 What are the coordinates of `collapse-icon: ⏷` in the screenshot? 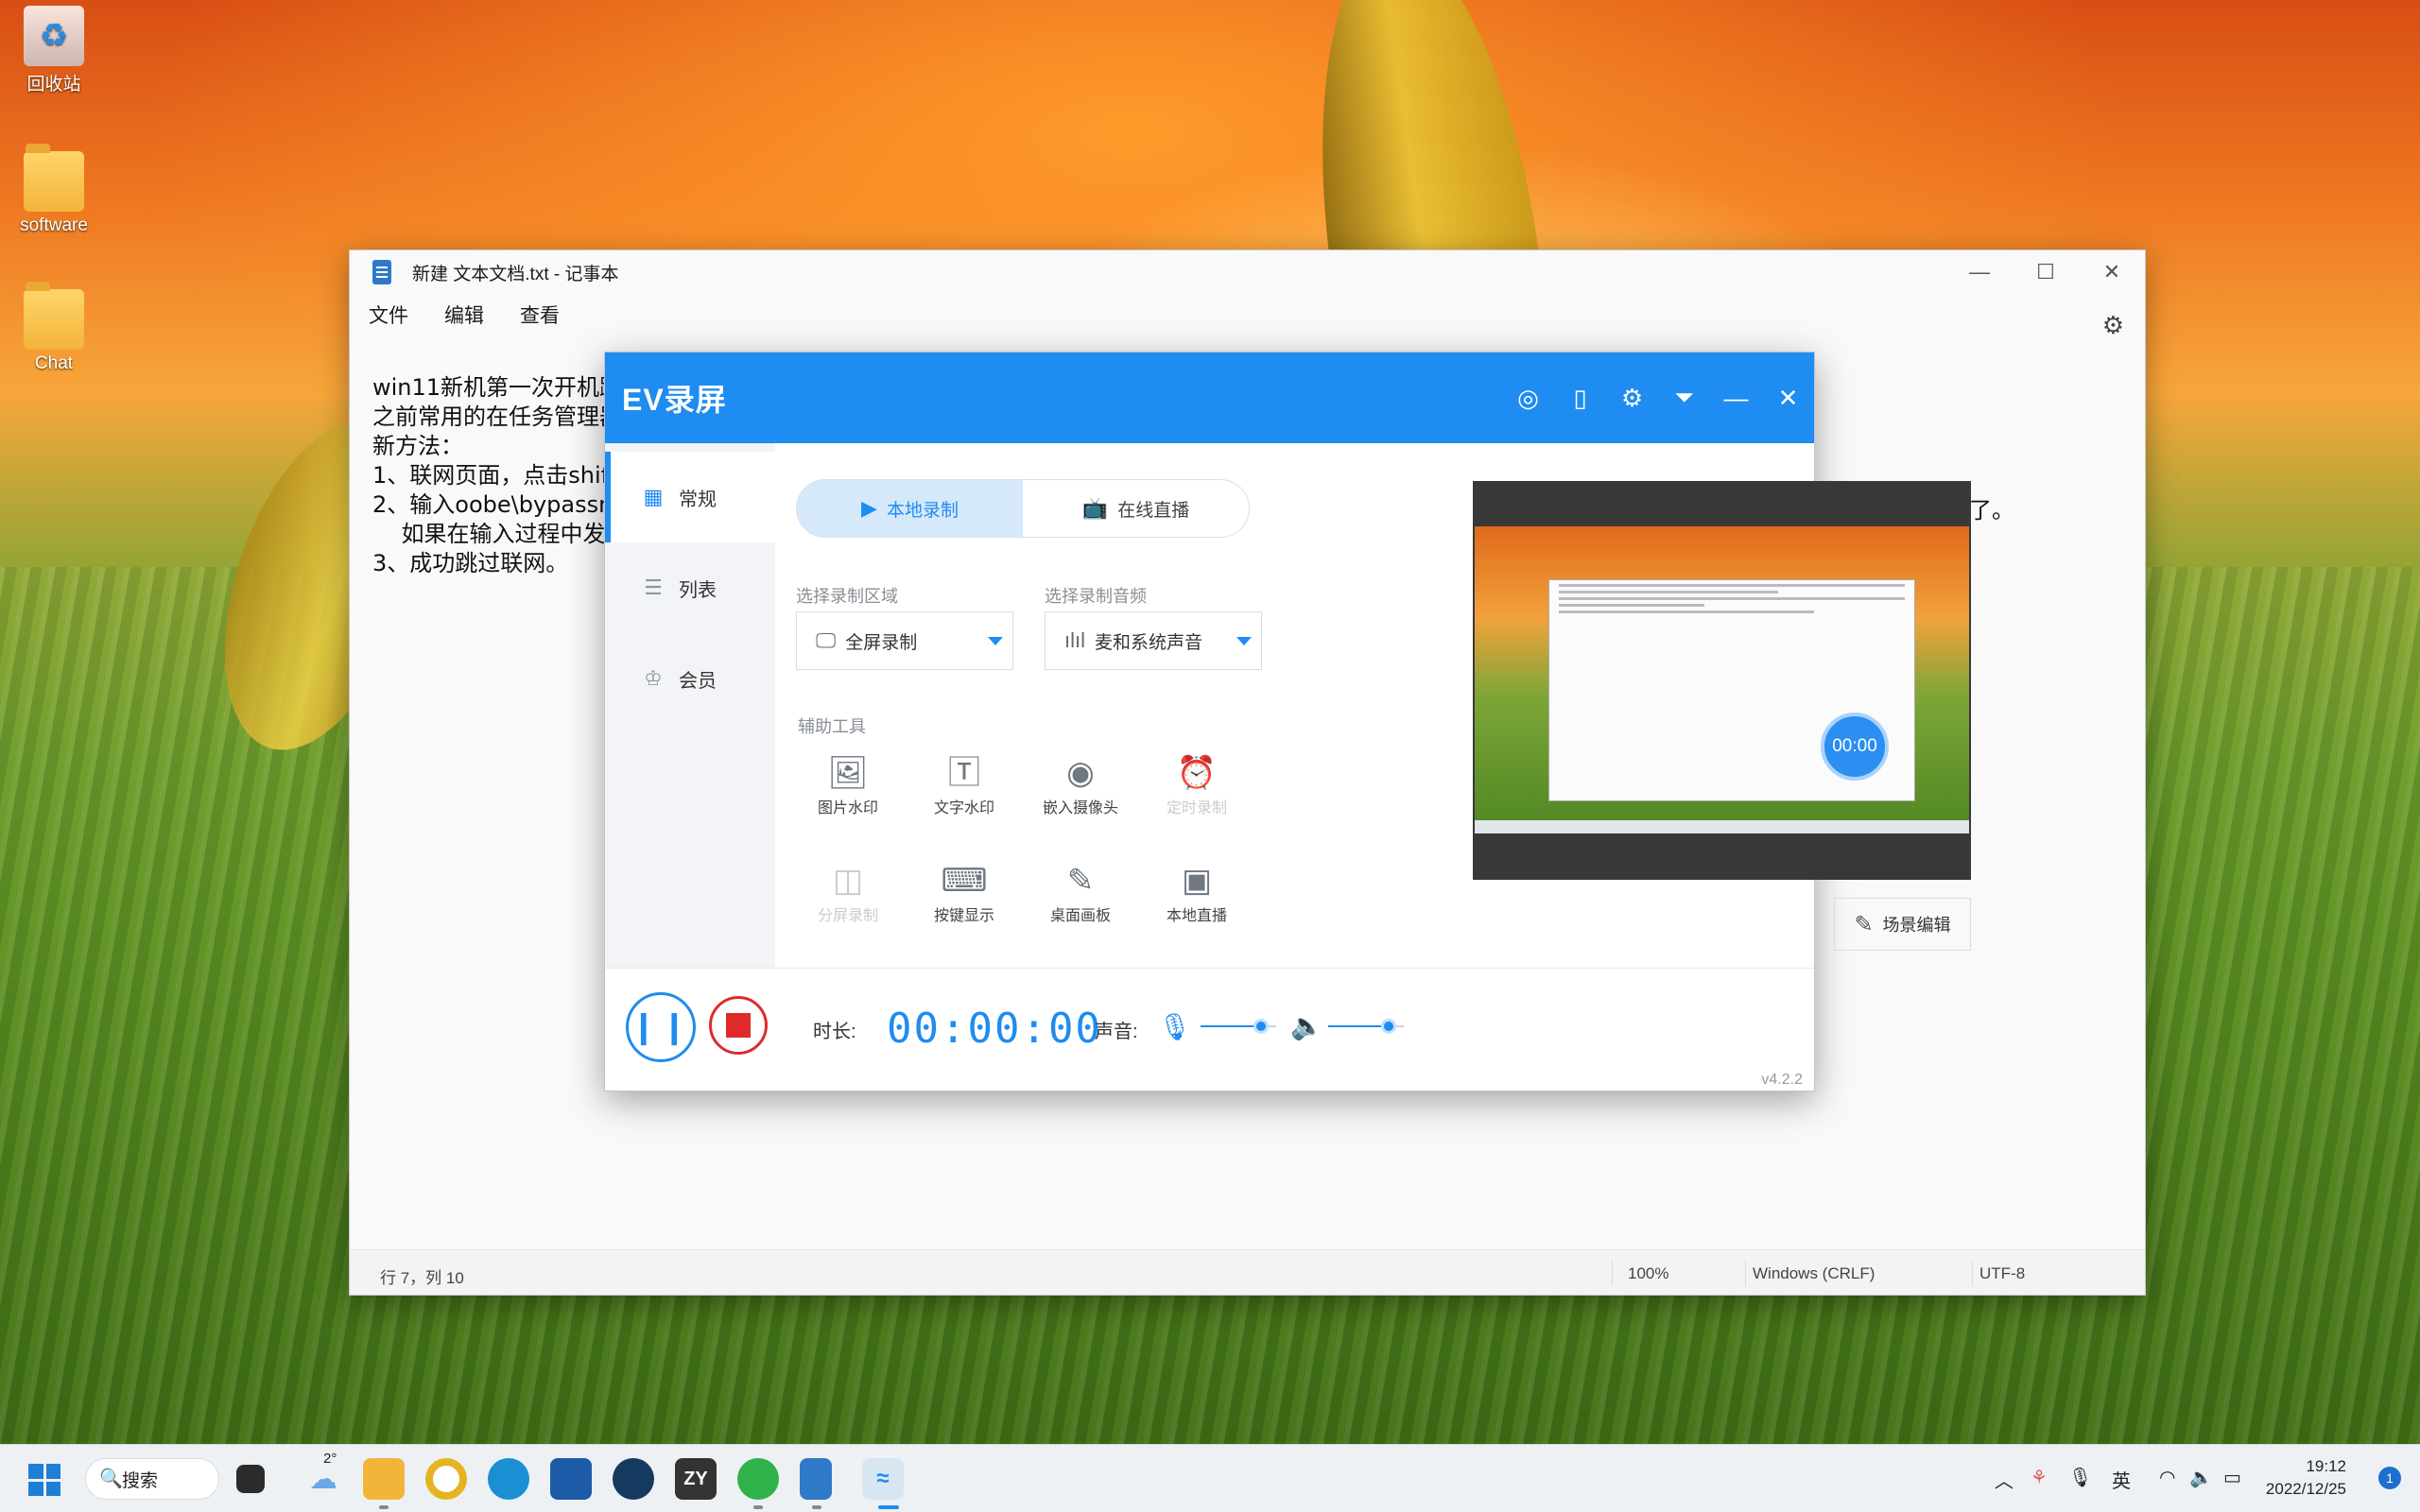 It's located at (1684, 398).